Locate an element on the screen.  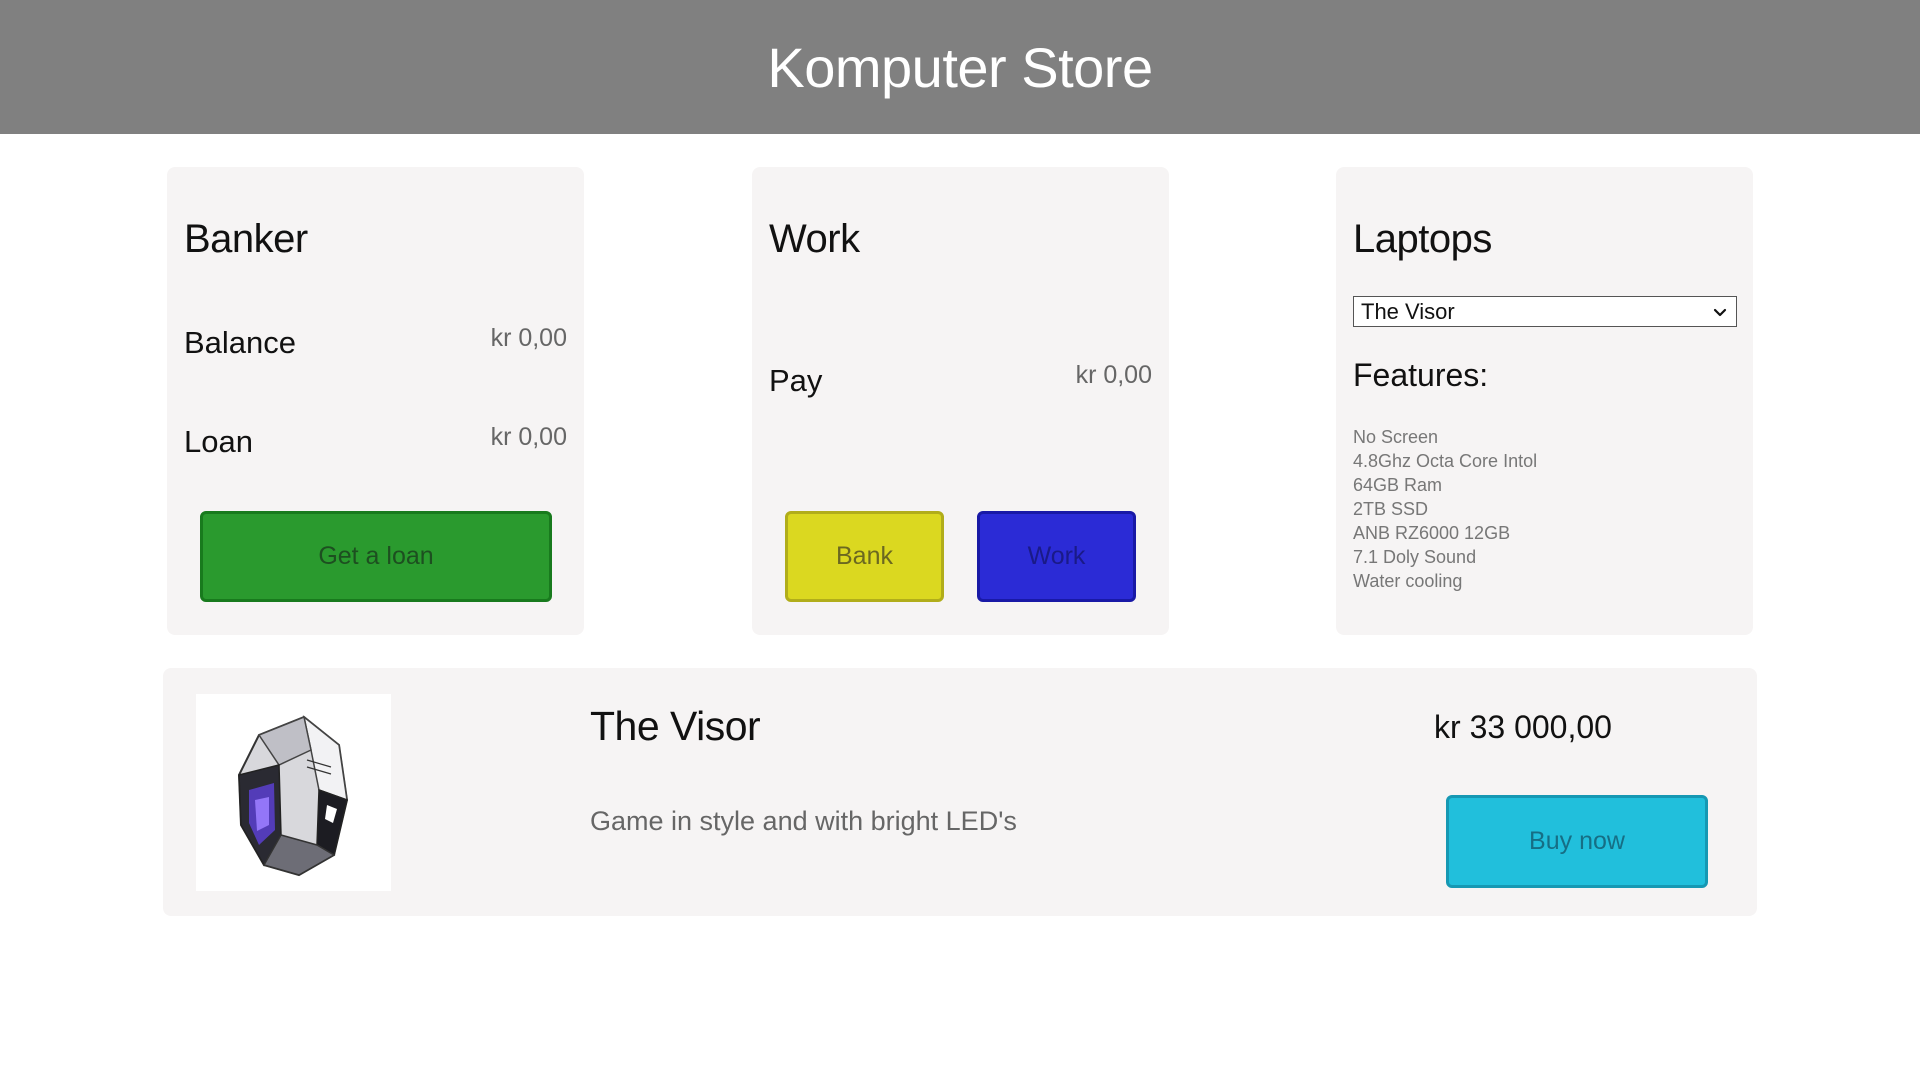
feature-item: 4.8Ghz Octa Core Intol is located at coordinates (1445, 461).